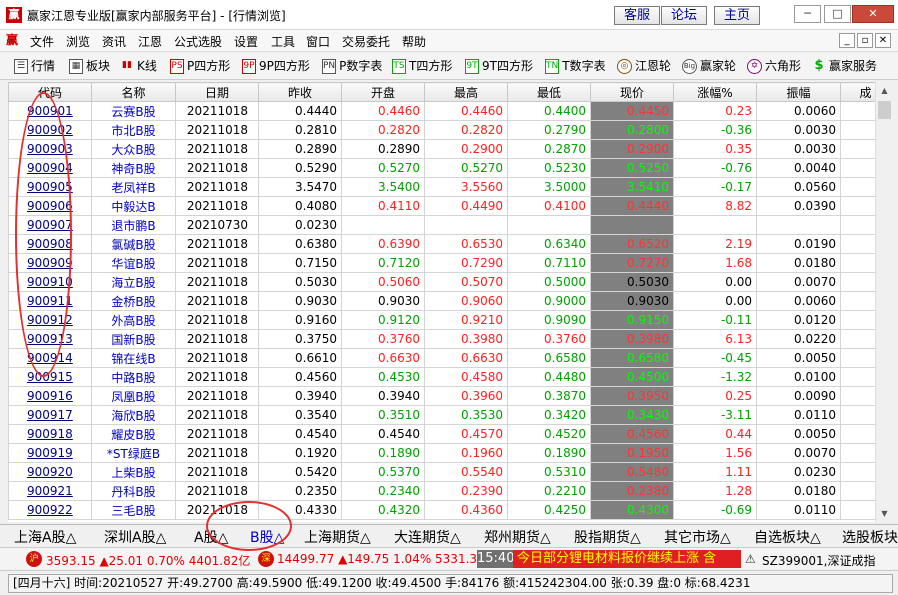 Image resolution: width=898 pixels, height=595 pixels. What do you see at coordinates (715, 92) in the screenshot?
I see `column-header: 涨幅%` at bounding box center [715, 92].